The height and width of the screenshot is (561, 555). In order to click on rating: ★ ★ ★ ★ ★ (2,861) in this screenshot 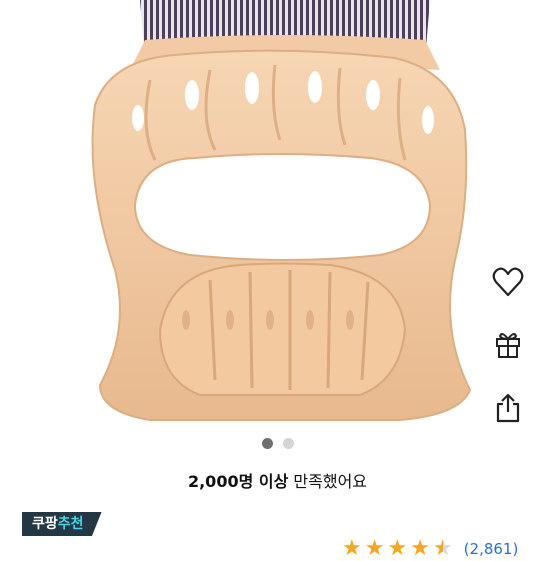, I will do `click(430, 549)`.